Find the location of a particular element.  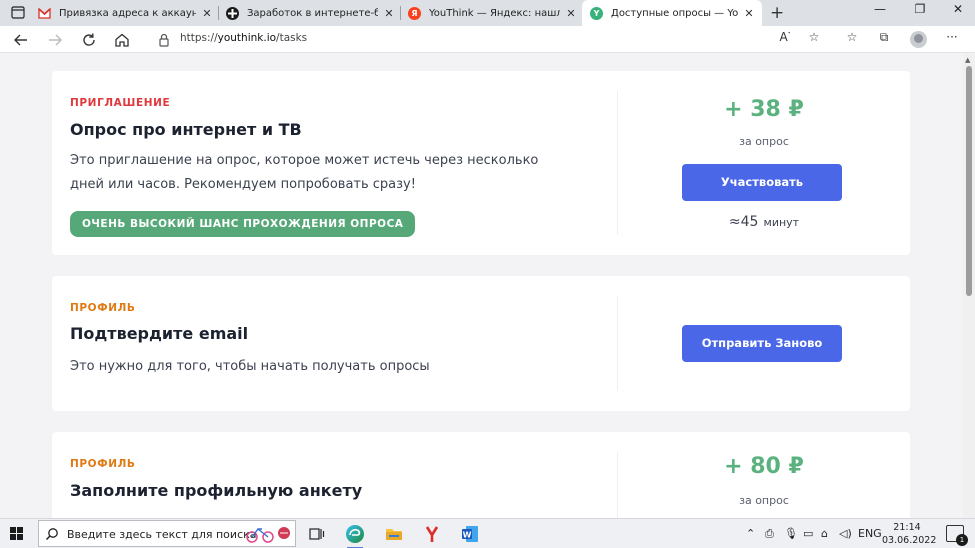

meet-now-icon: ⎙ is located at coordinates (769, 534).